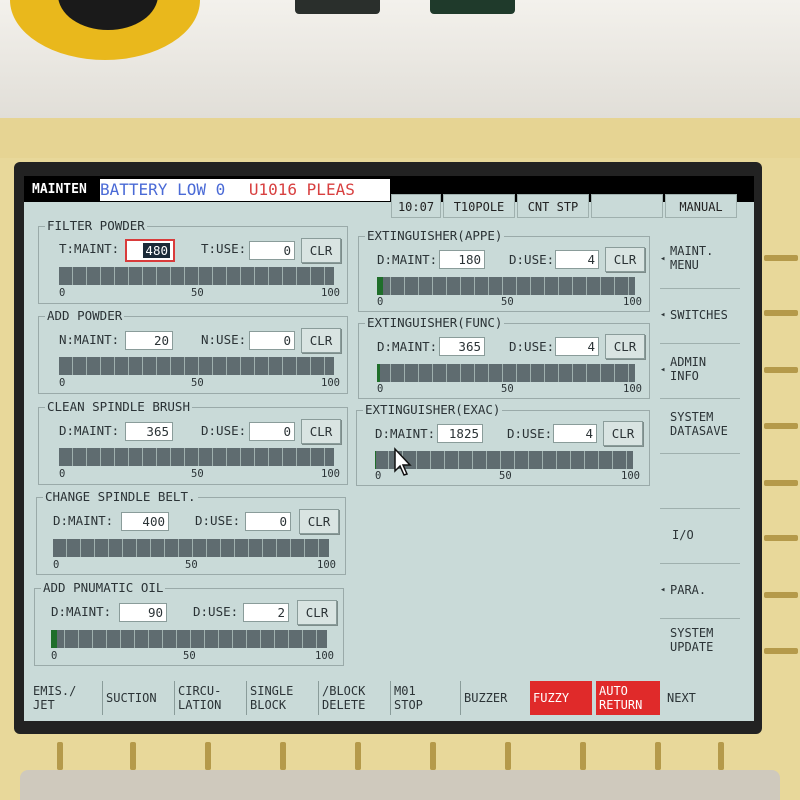  What do you see at coordinates (460, 433) in the screenshot?
I see `extinguisher-exac-maint-field: 1825` at bounding box center [460, 433].